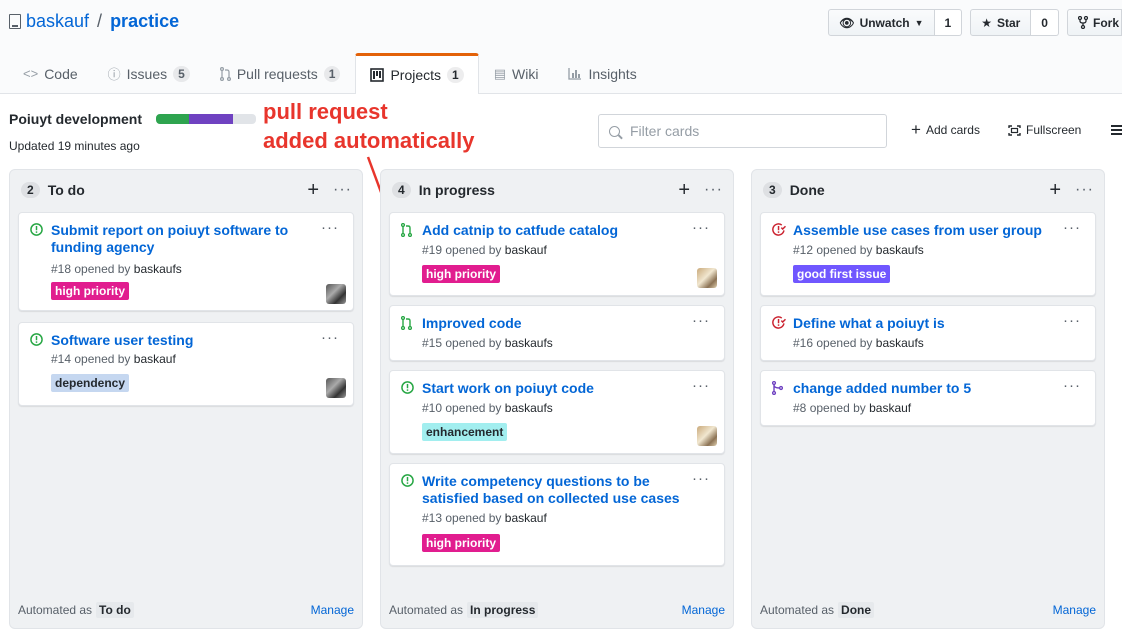 The width and height of the screenshot is (1122, 633). Describe the element at coordinates (602, 73) in the screenshot. I see `tab-insights: Insights` at that location.